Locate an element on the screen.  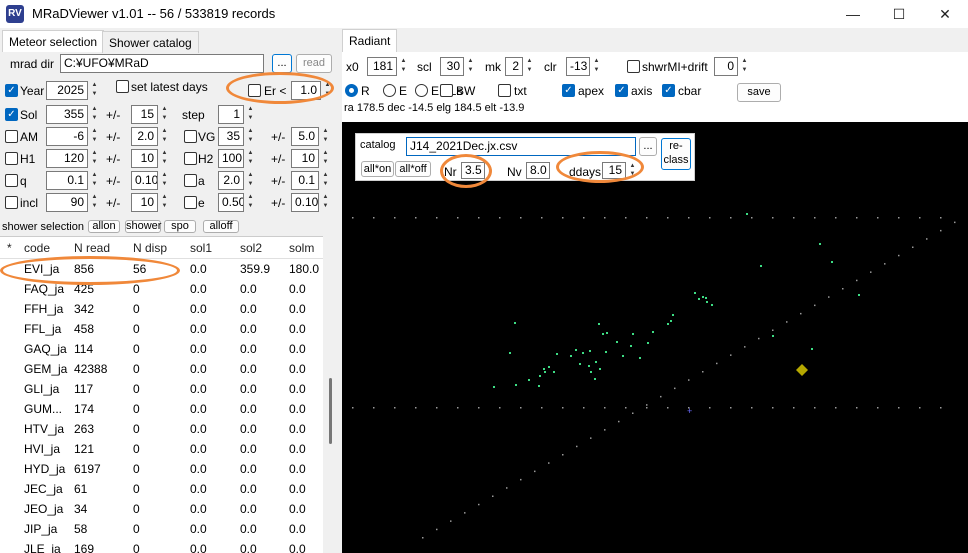
mrad-dir-input: C:¥UFO¥MRaD is located at coordinates (162, 63).